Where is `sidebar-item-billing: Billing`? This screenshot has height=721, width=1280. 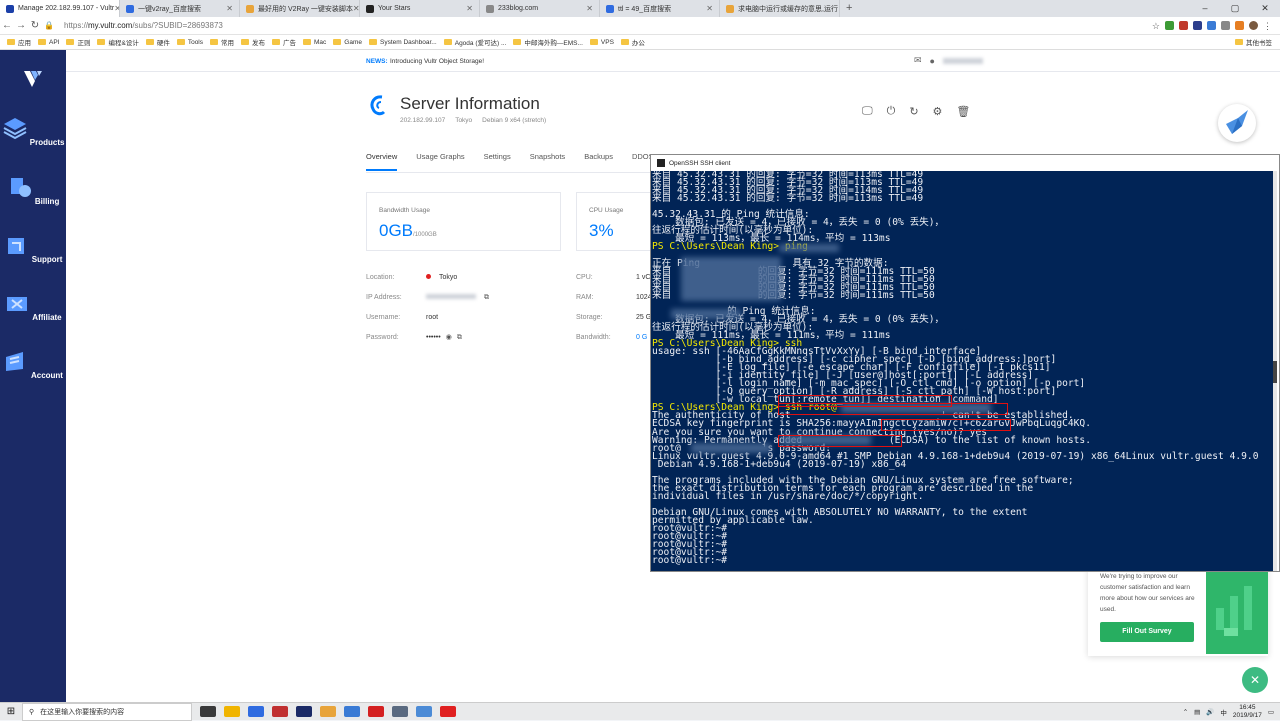 sidebar-item-billing: Billing is located at coordinates (33, 190).